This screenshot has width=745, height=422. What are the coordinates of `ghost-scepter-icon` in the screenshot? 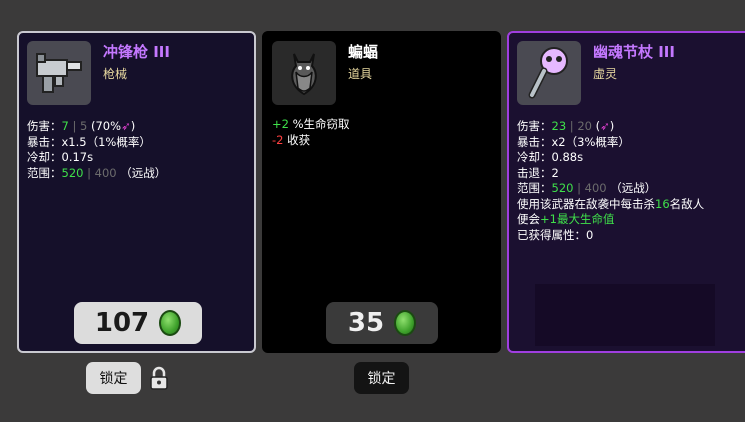 It's located at (548, 73).